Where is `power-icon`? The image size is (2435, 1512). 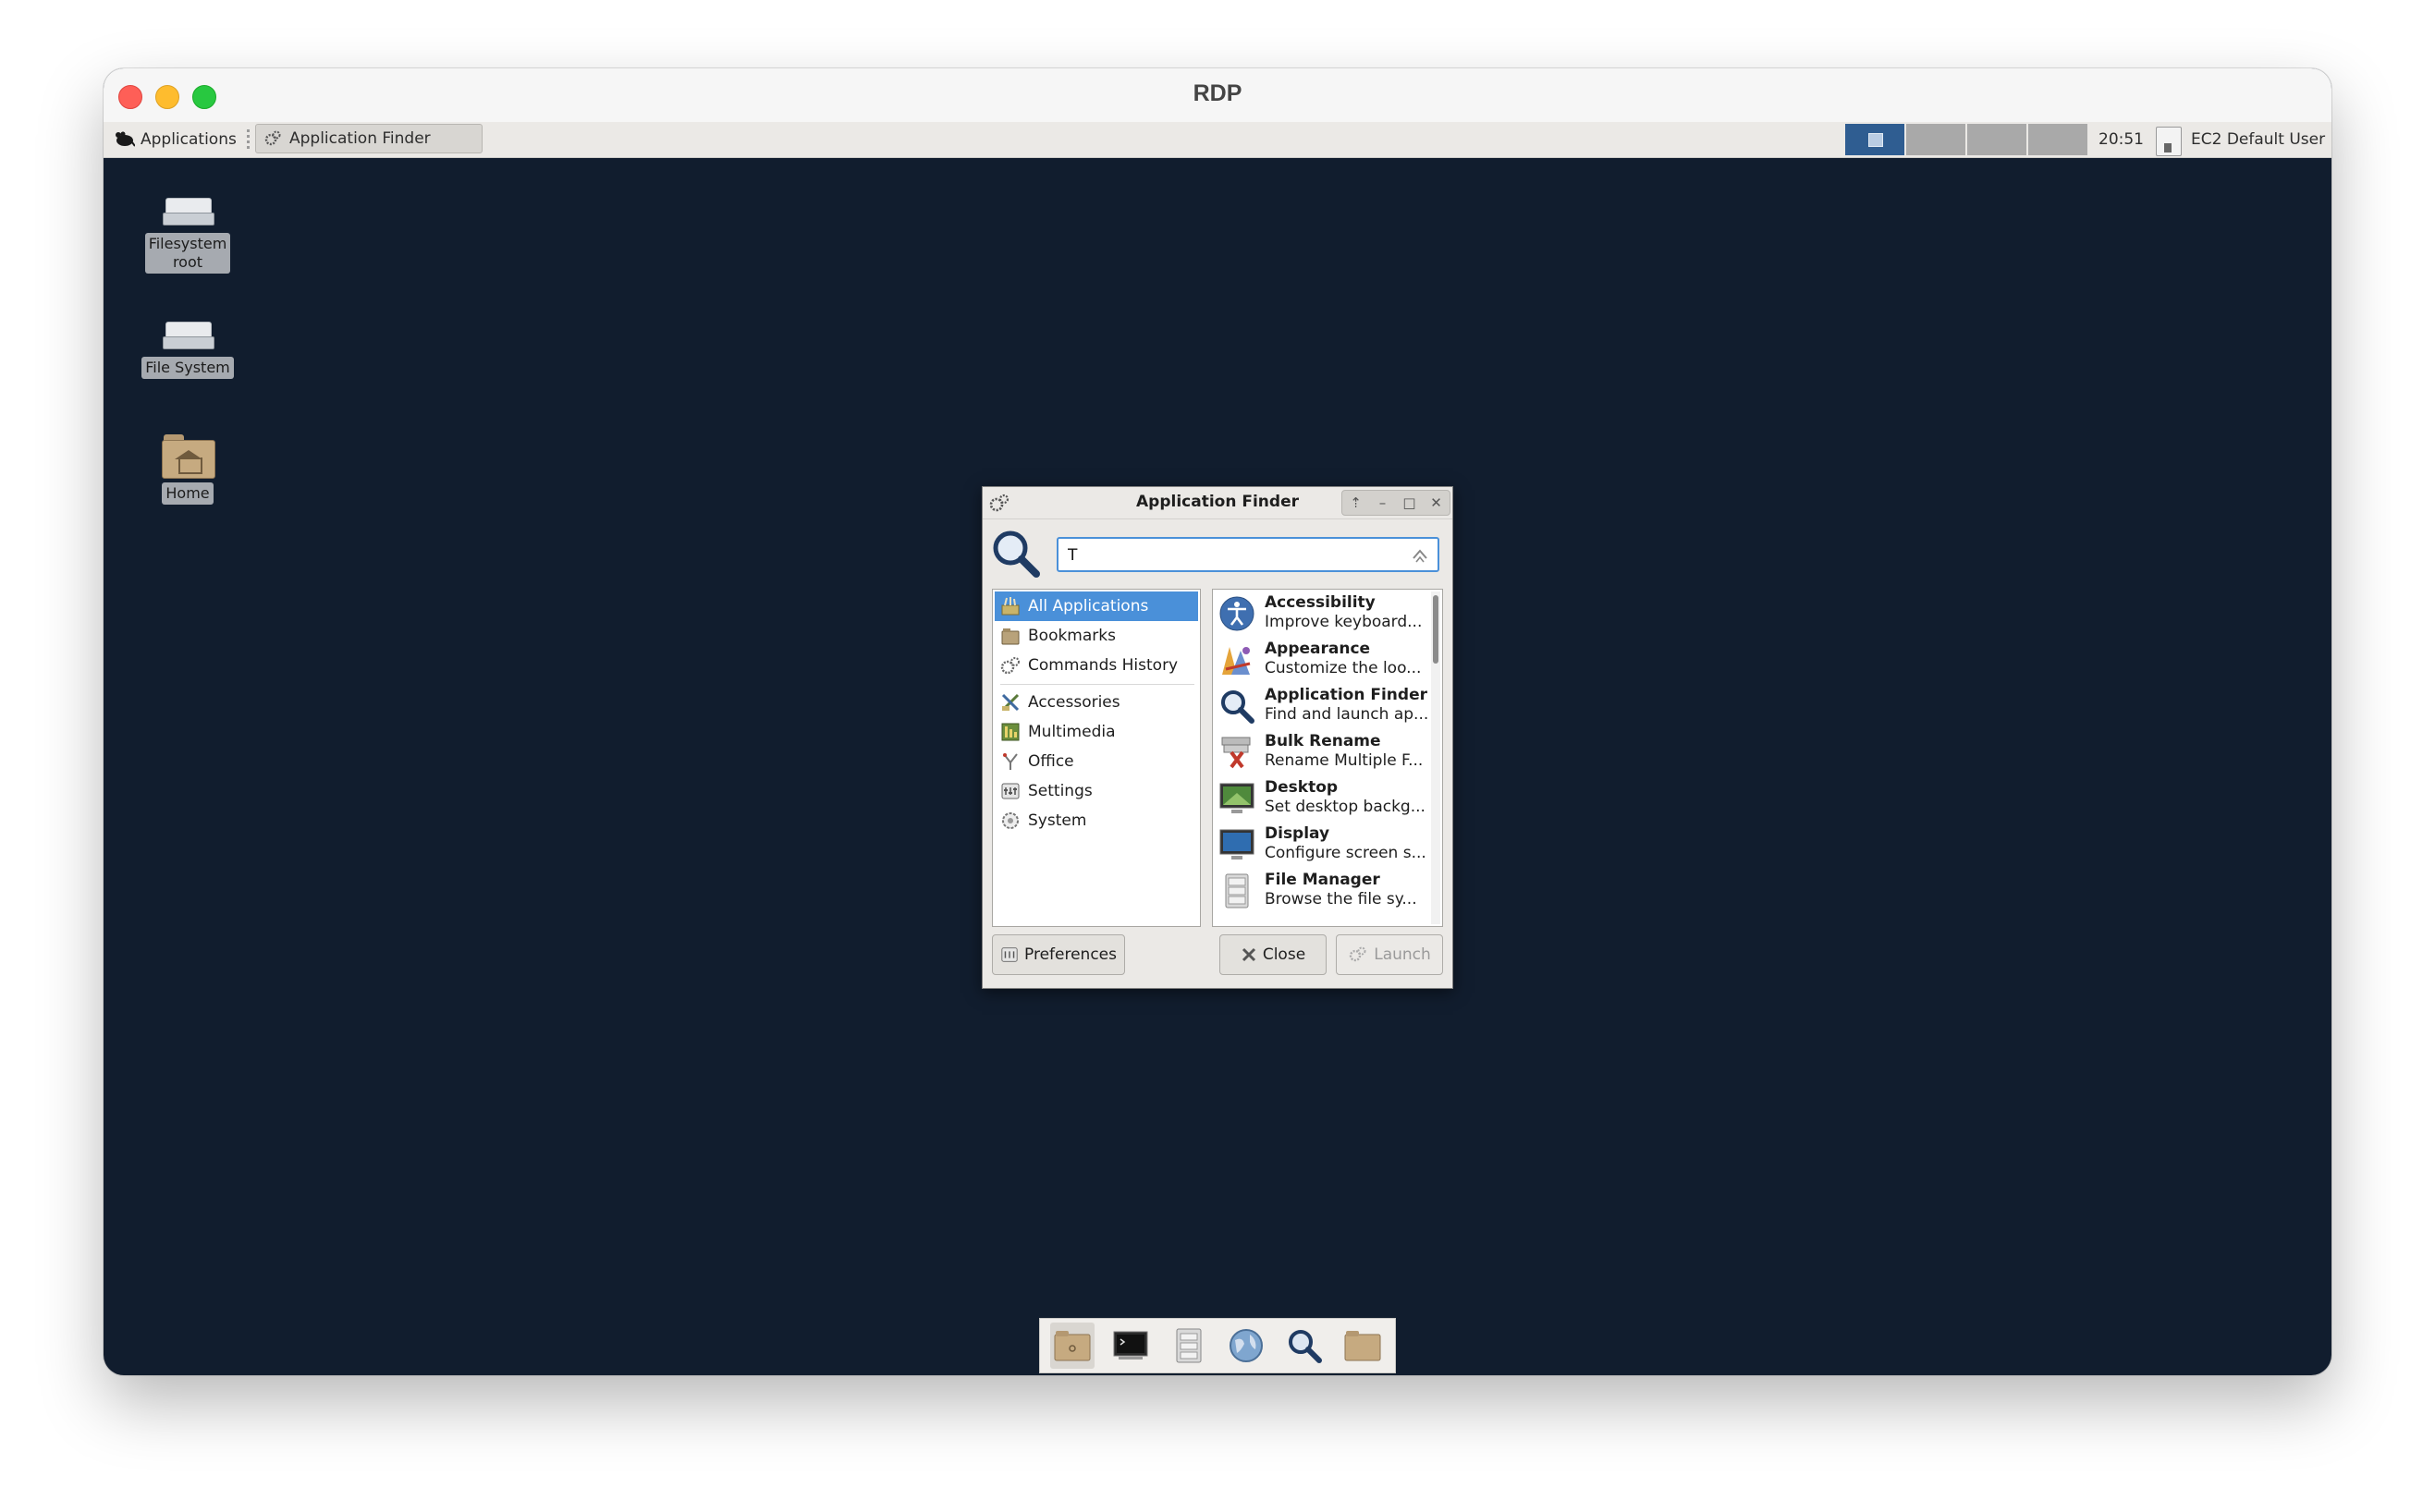 power-icon is located at coordinates (2169, 142).